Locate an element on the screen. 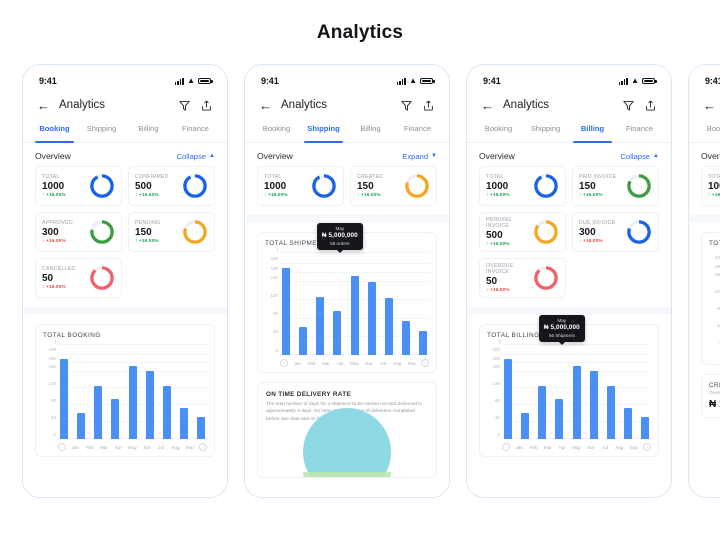  y-tick-label: 40 is located at coordinates (497, 417).